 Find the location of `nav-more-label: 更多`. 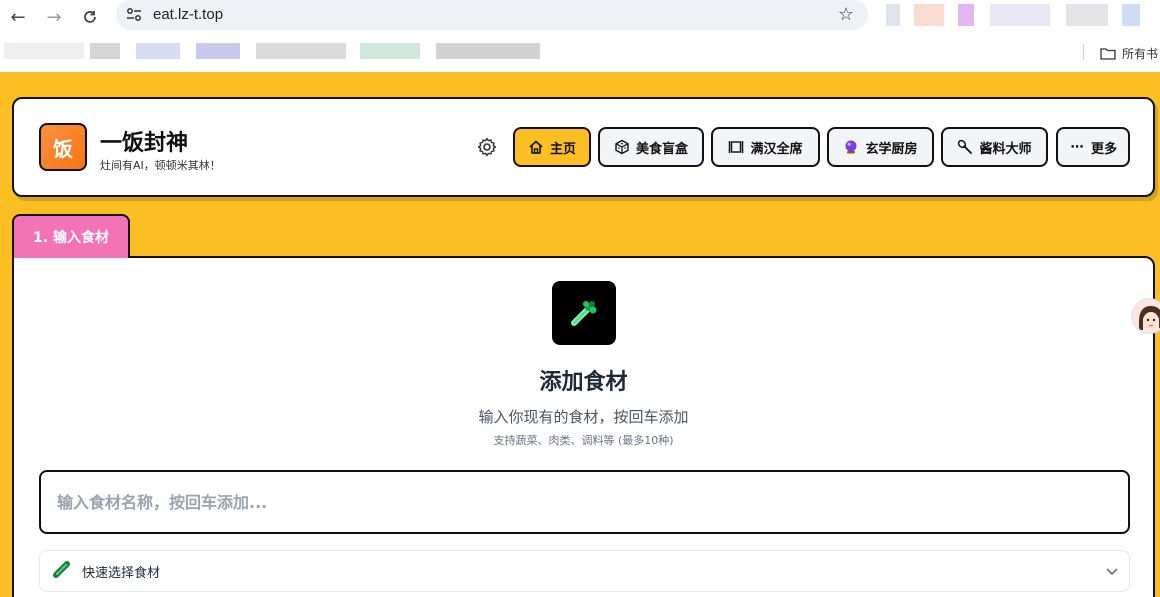

nav-more-label: 更多 is located at coordinates (1103, 149).